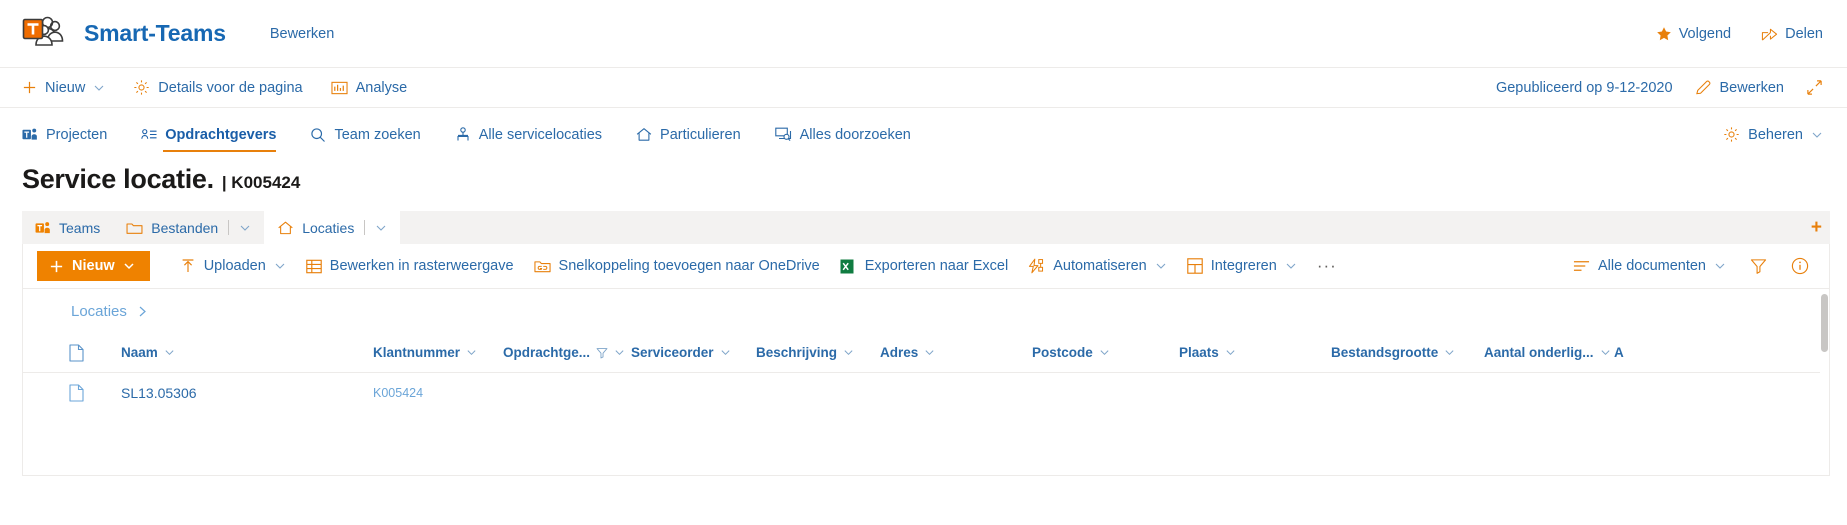  Describe the element at coordinates (1385, 352) in the screenshot. I see `column-label: Bestandsgrootte` at that location.